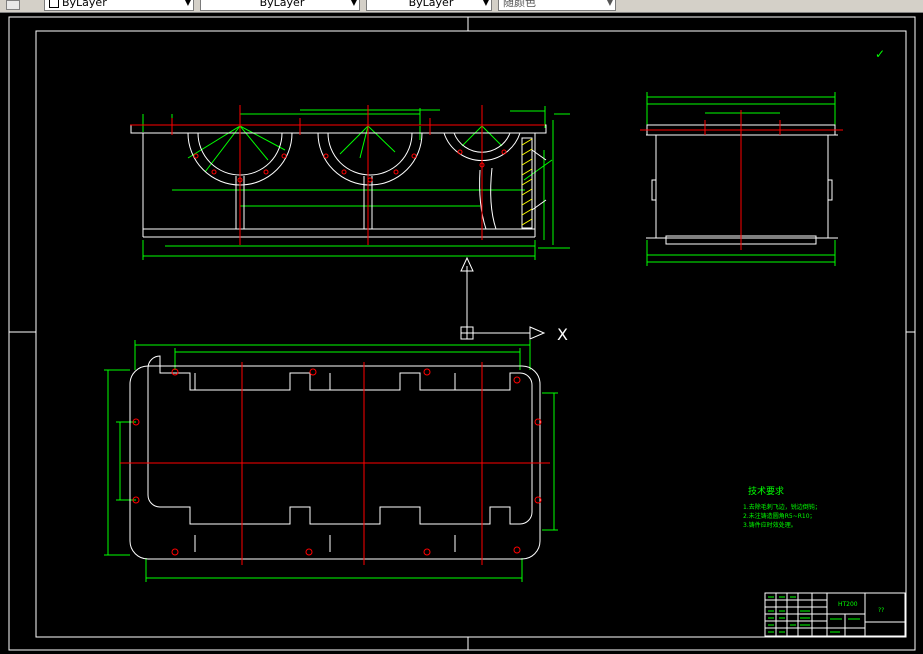 Image resolution: width=923 pixels, height=654 pixels. I want to click on color-value: 随颜色, so click(519, 4).